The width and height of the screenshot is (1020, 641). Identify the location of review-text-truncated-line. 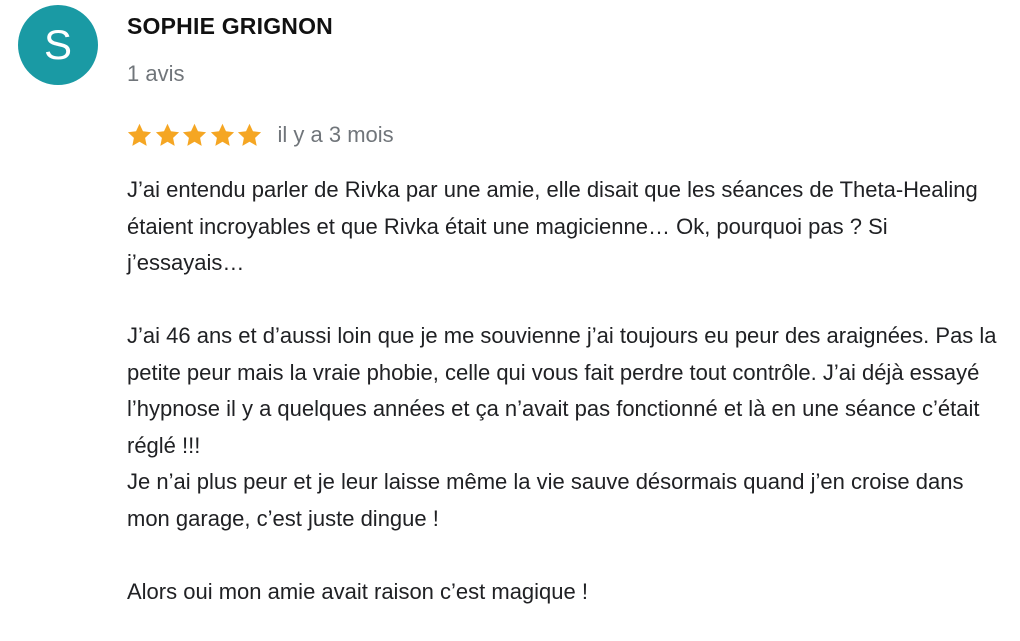
(567, 622).